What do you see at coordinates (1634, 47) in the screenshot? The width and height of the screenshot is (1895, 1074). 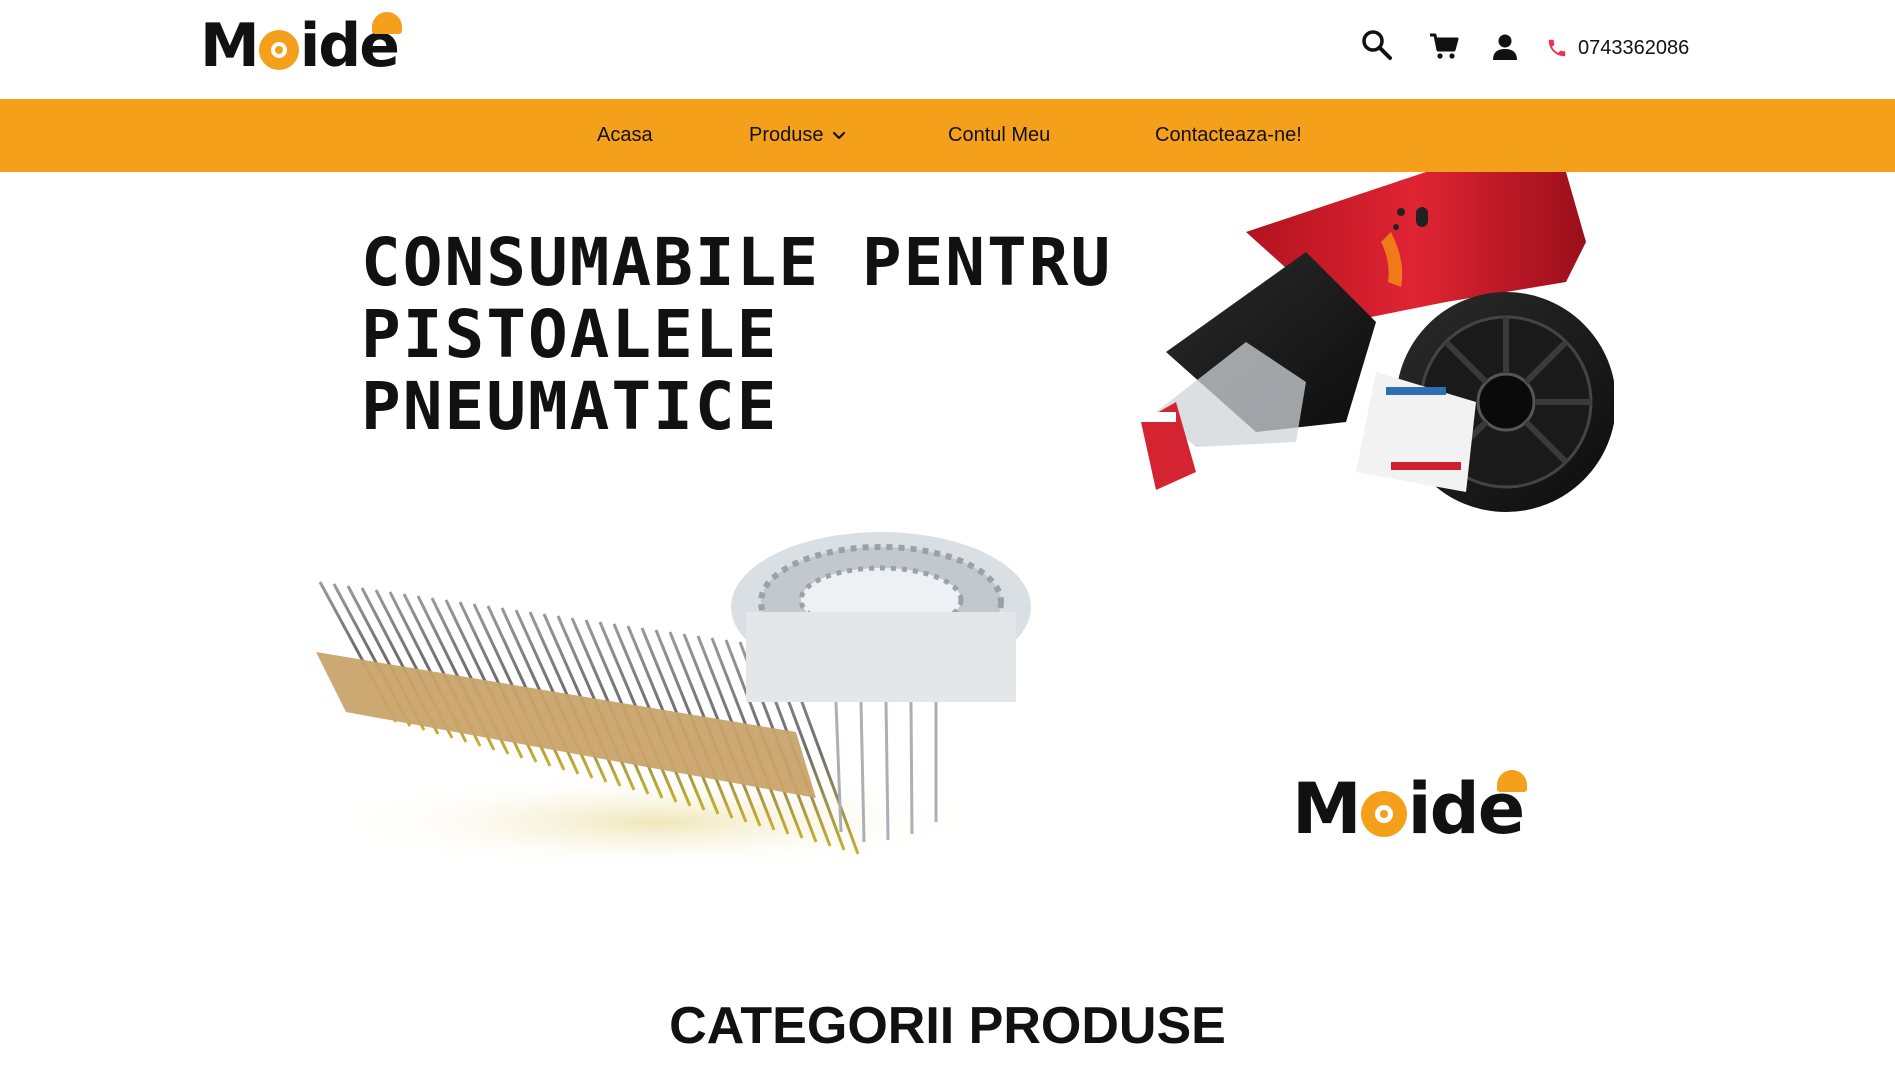 I see `phone-number: 0743362086` at bounding box center [1634, 47].